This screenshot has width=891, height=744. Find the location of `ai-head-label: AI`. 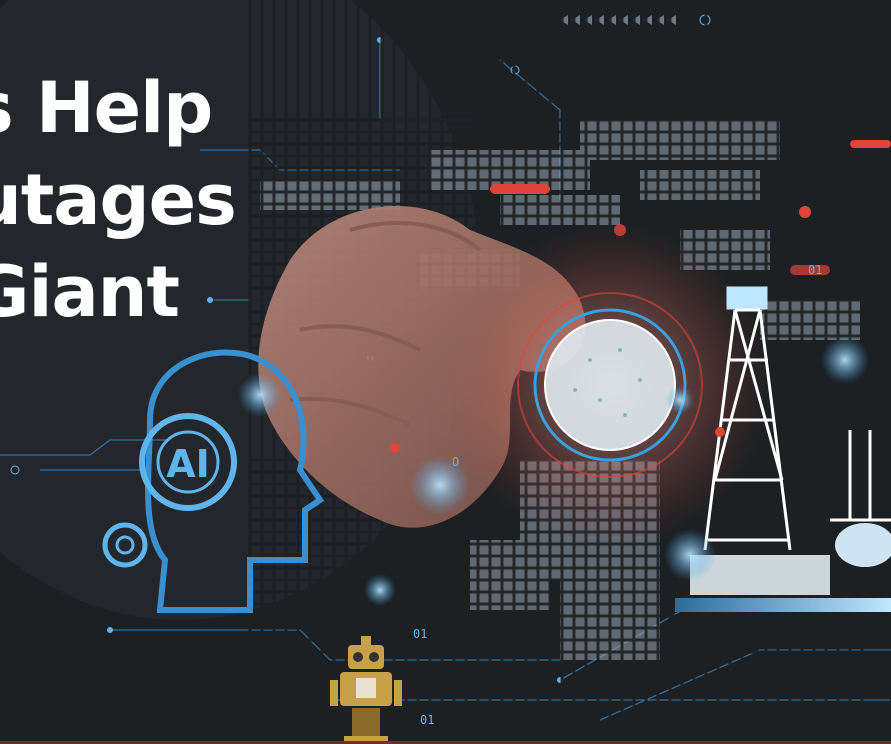

ai-head-label: AI is located at coordinates (188, 464).